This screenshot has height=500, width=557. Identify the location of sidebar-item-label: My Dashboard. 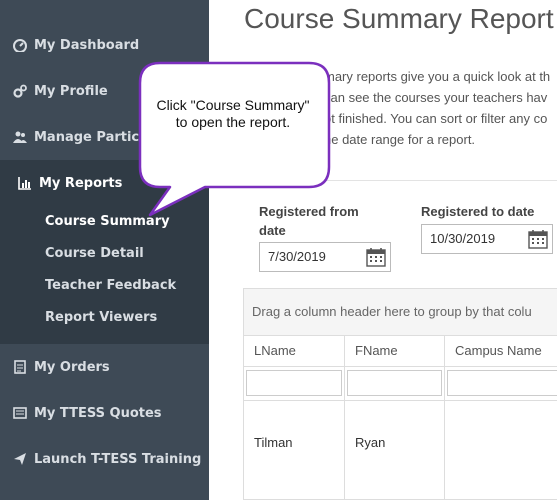
(87, 45).